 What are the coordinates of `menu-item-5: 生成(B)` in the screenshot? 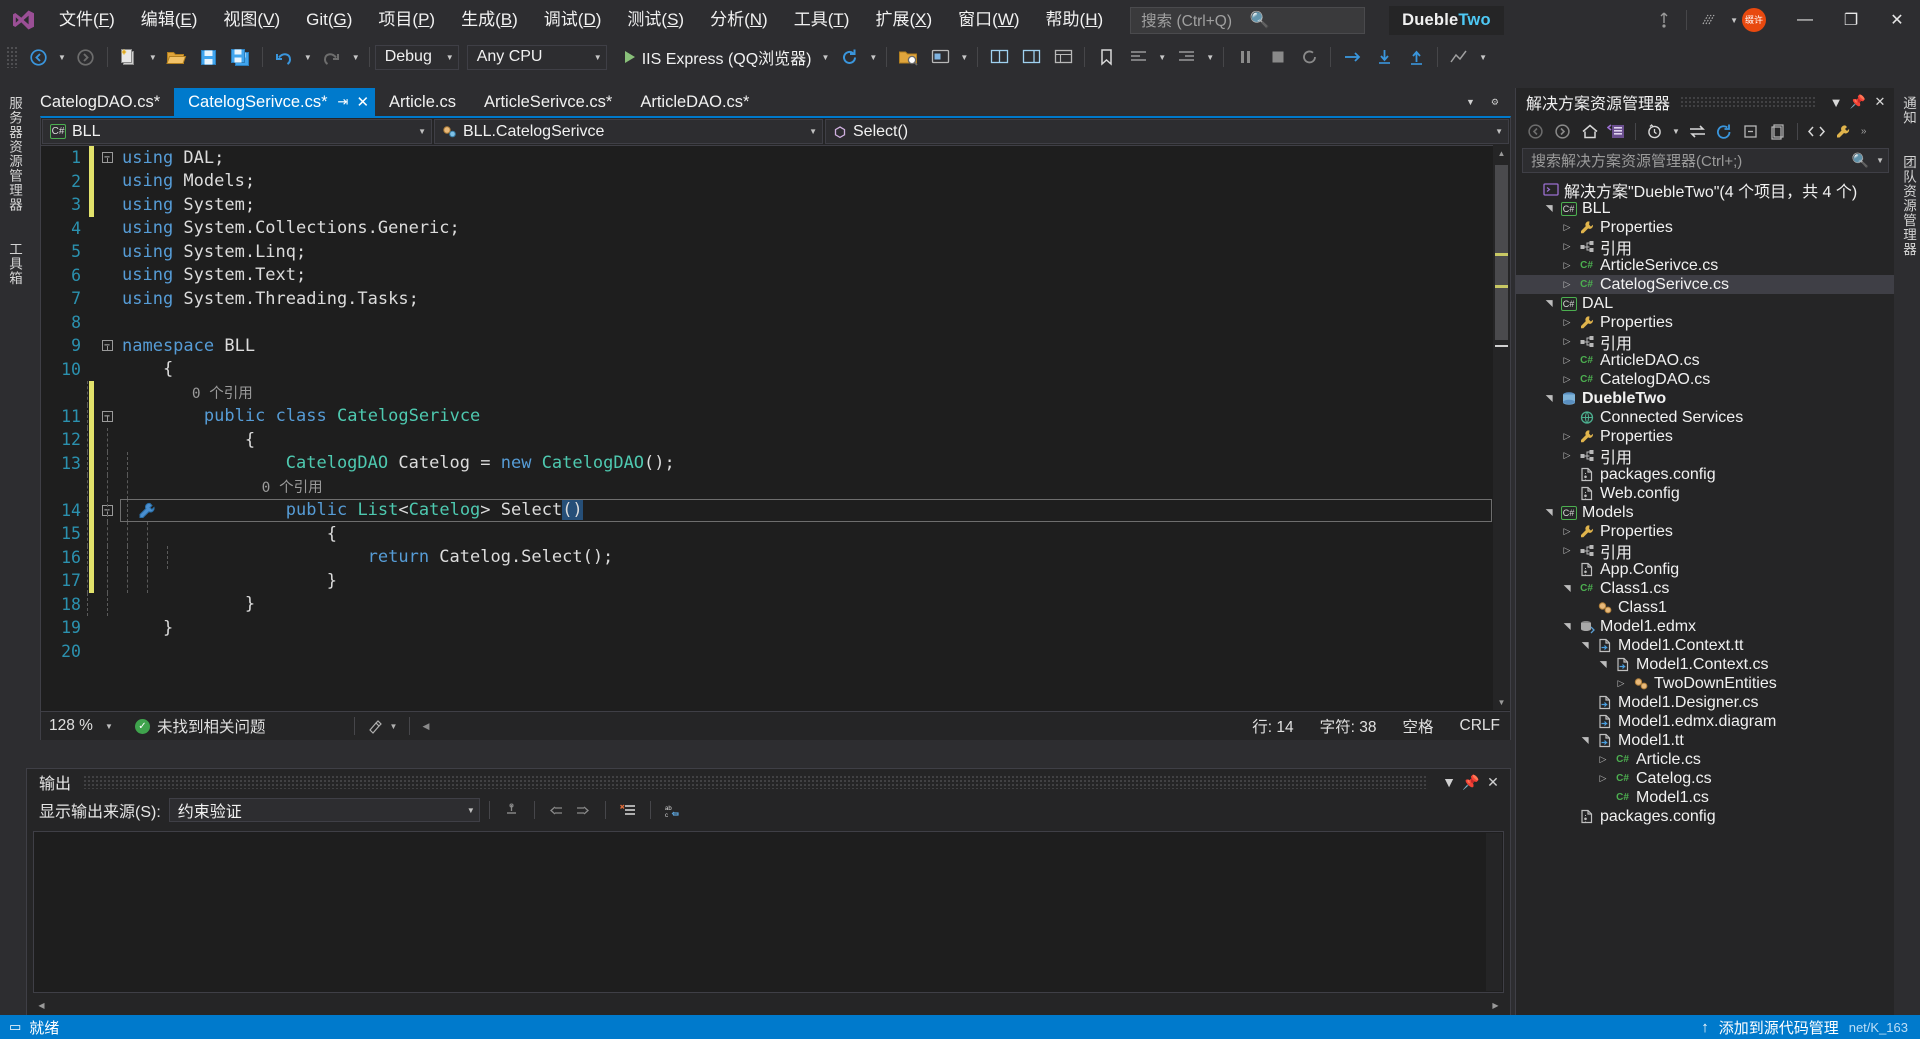 It's located at (489, 20).